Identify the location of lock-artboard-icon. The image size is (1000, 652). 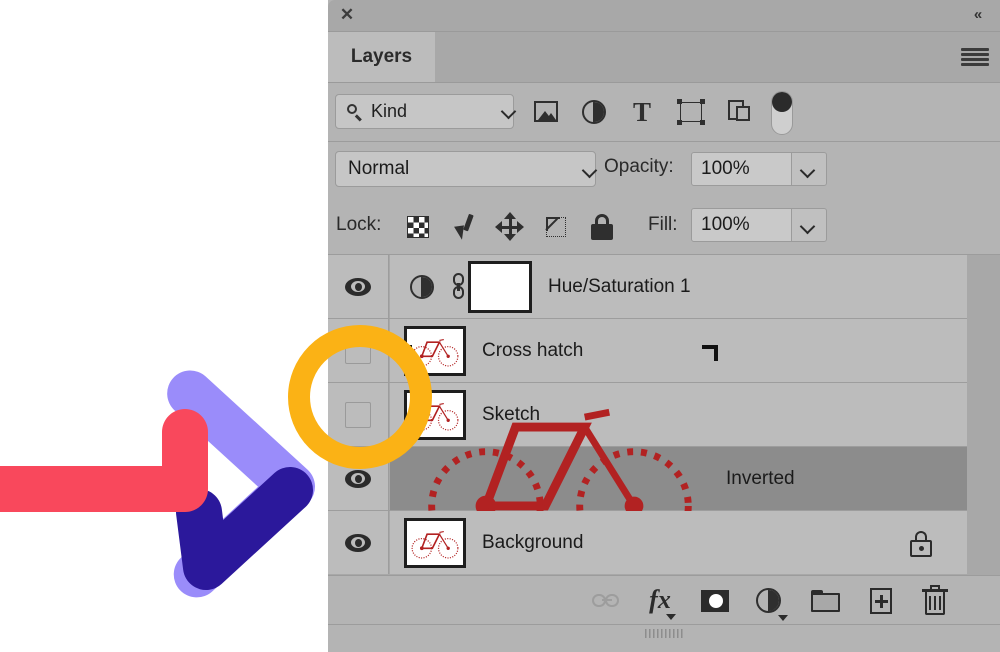
(556, 227).